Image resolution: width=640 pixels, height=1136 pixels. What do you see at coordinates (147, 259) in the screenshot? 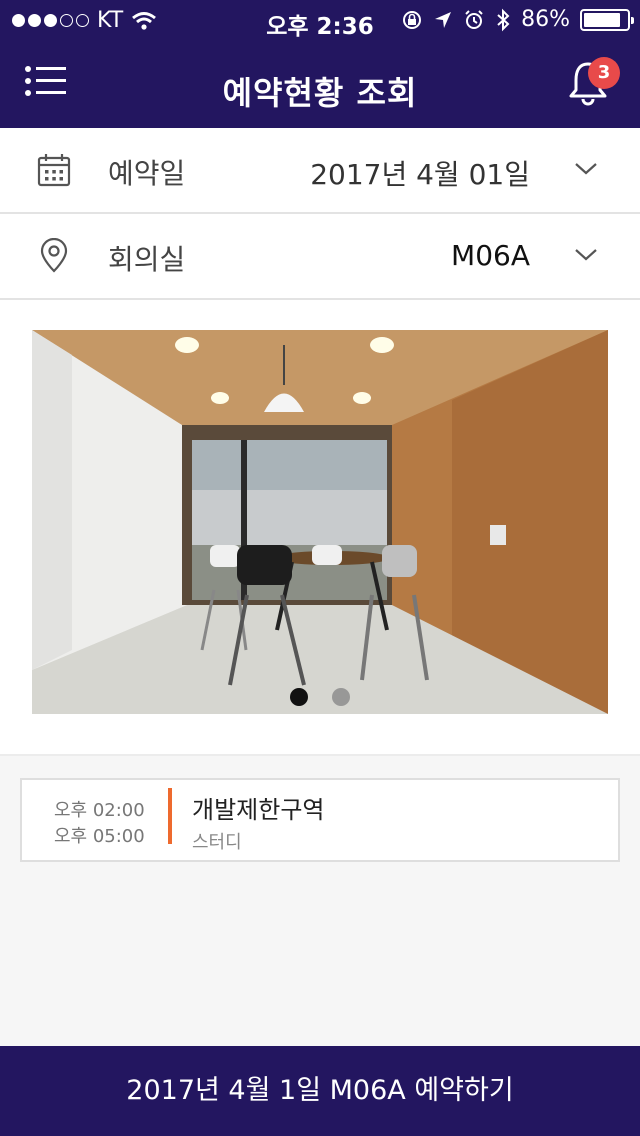
I see `room-label: 회의실` at bounding box center [147, 259].